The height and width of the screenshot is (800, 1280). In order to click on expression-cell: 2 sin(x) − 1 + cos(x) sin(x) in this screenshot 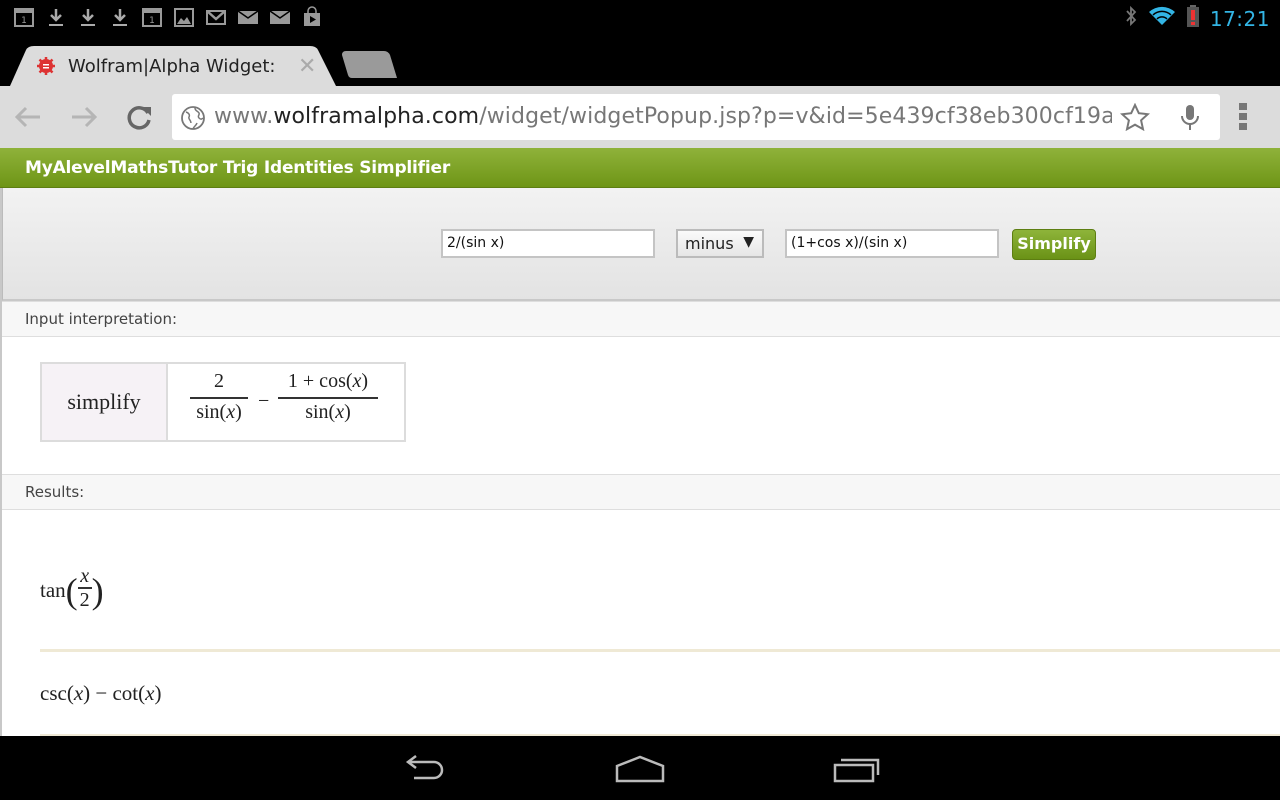, I will do `click(286, 402)`.